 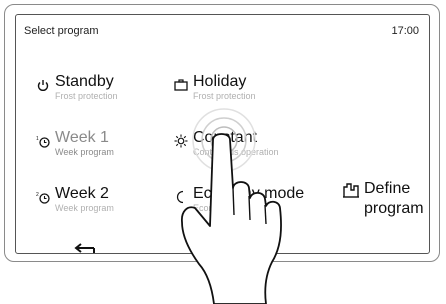 What do you see at coordinates (61, 31) in the screenshot?
I see `screen-title: Select program` at bounding box center [61, 31].